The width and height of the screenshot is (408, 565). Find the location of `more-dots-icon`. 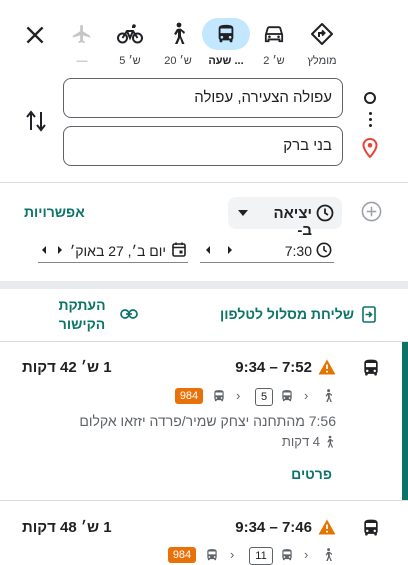

more-dots-icon is located at coordinates (370, 119).